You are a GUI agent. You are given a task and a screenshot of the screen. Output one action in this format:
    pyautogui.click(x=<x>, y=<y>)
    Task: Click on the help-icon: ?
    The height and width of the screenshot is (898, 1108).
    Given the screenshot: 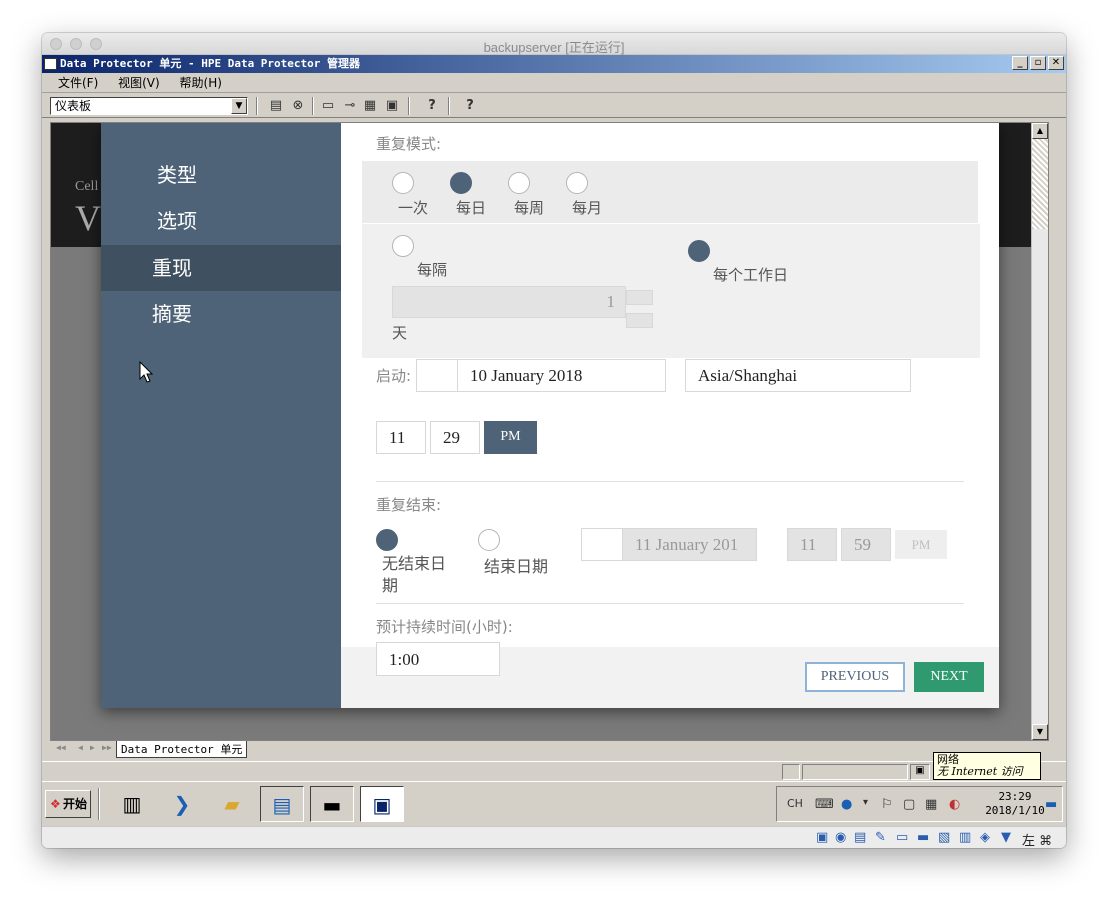 What is the action you would take?
    pyautogui.click(x=432, y=106)
    